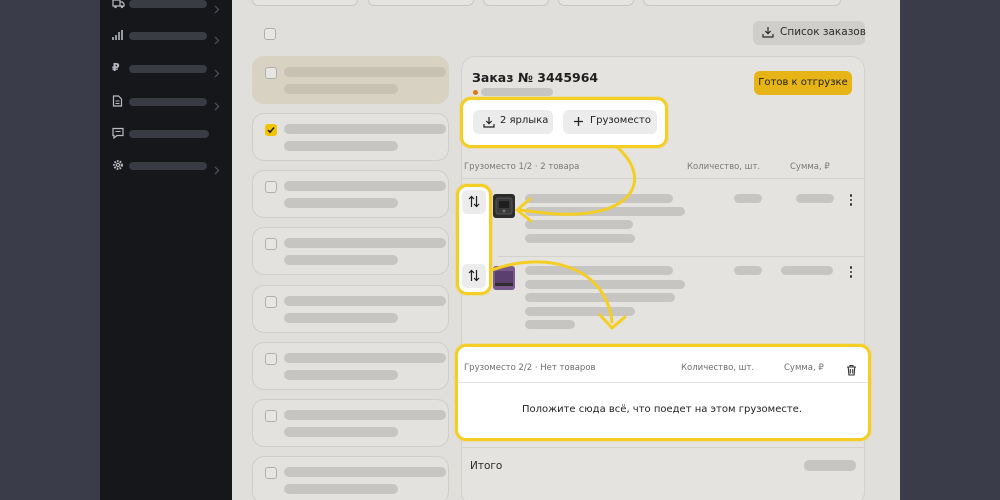 The image size is (1000, 500). Describe the element at coordinates (486, 466) in the screenshot. I see `total-label: Итого` at that location.